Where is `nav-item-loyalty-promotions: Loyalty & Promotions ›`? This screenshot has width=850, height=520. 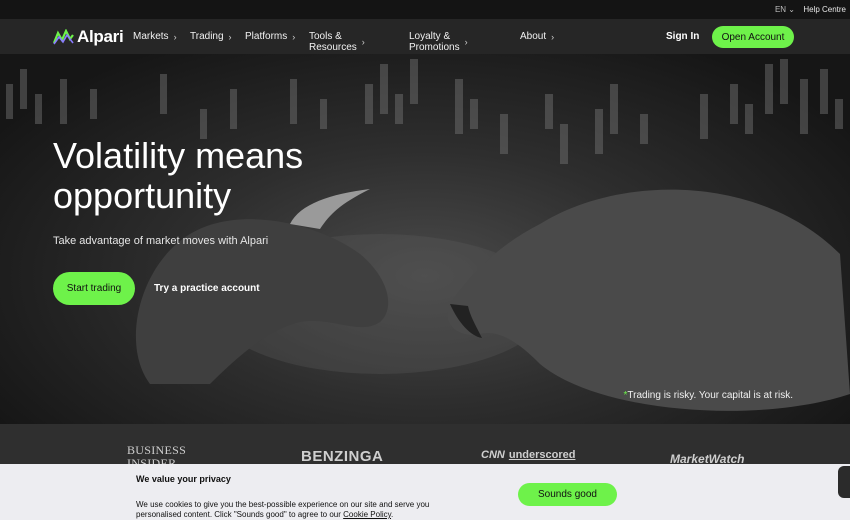 nav-item-loyalty-promotions: Loyalty & Promotions › is located at coordinates (438, 42).